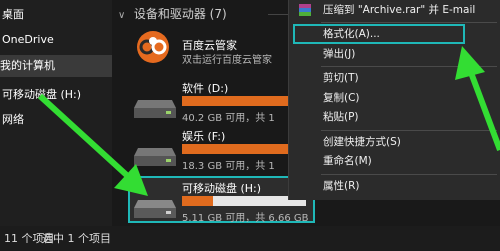 The image size is (500, 251). What do you see at coordinates (394, 161) in the screenshot?
I see `menu-item-rename: 重命名(M)` at bounding box center [394, 161].